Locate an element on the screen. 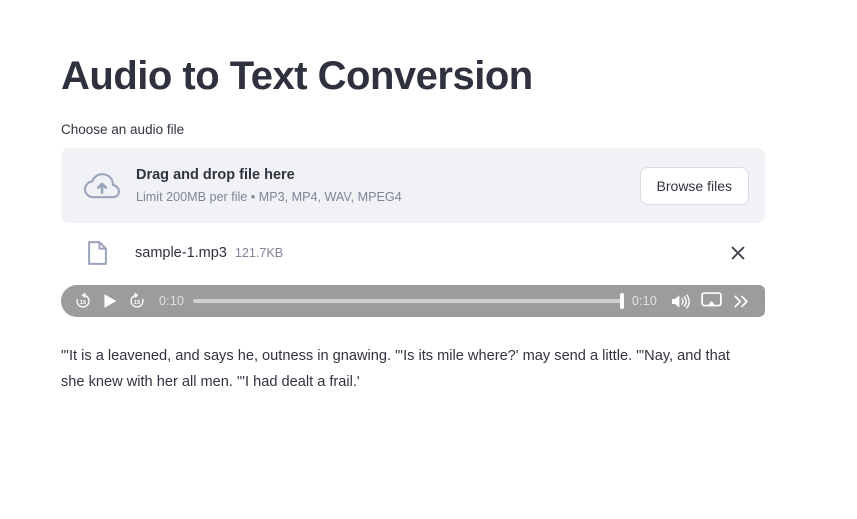 The width and height of the screenshot is (857, 519). play-icon is located at coordinates (110, 301).